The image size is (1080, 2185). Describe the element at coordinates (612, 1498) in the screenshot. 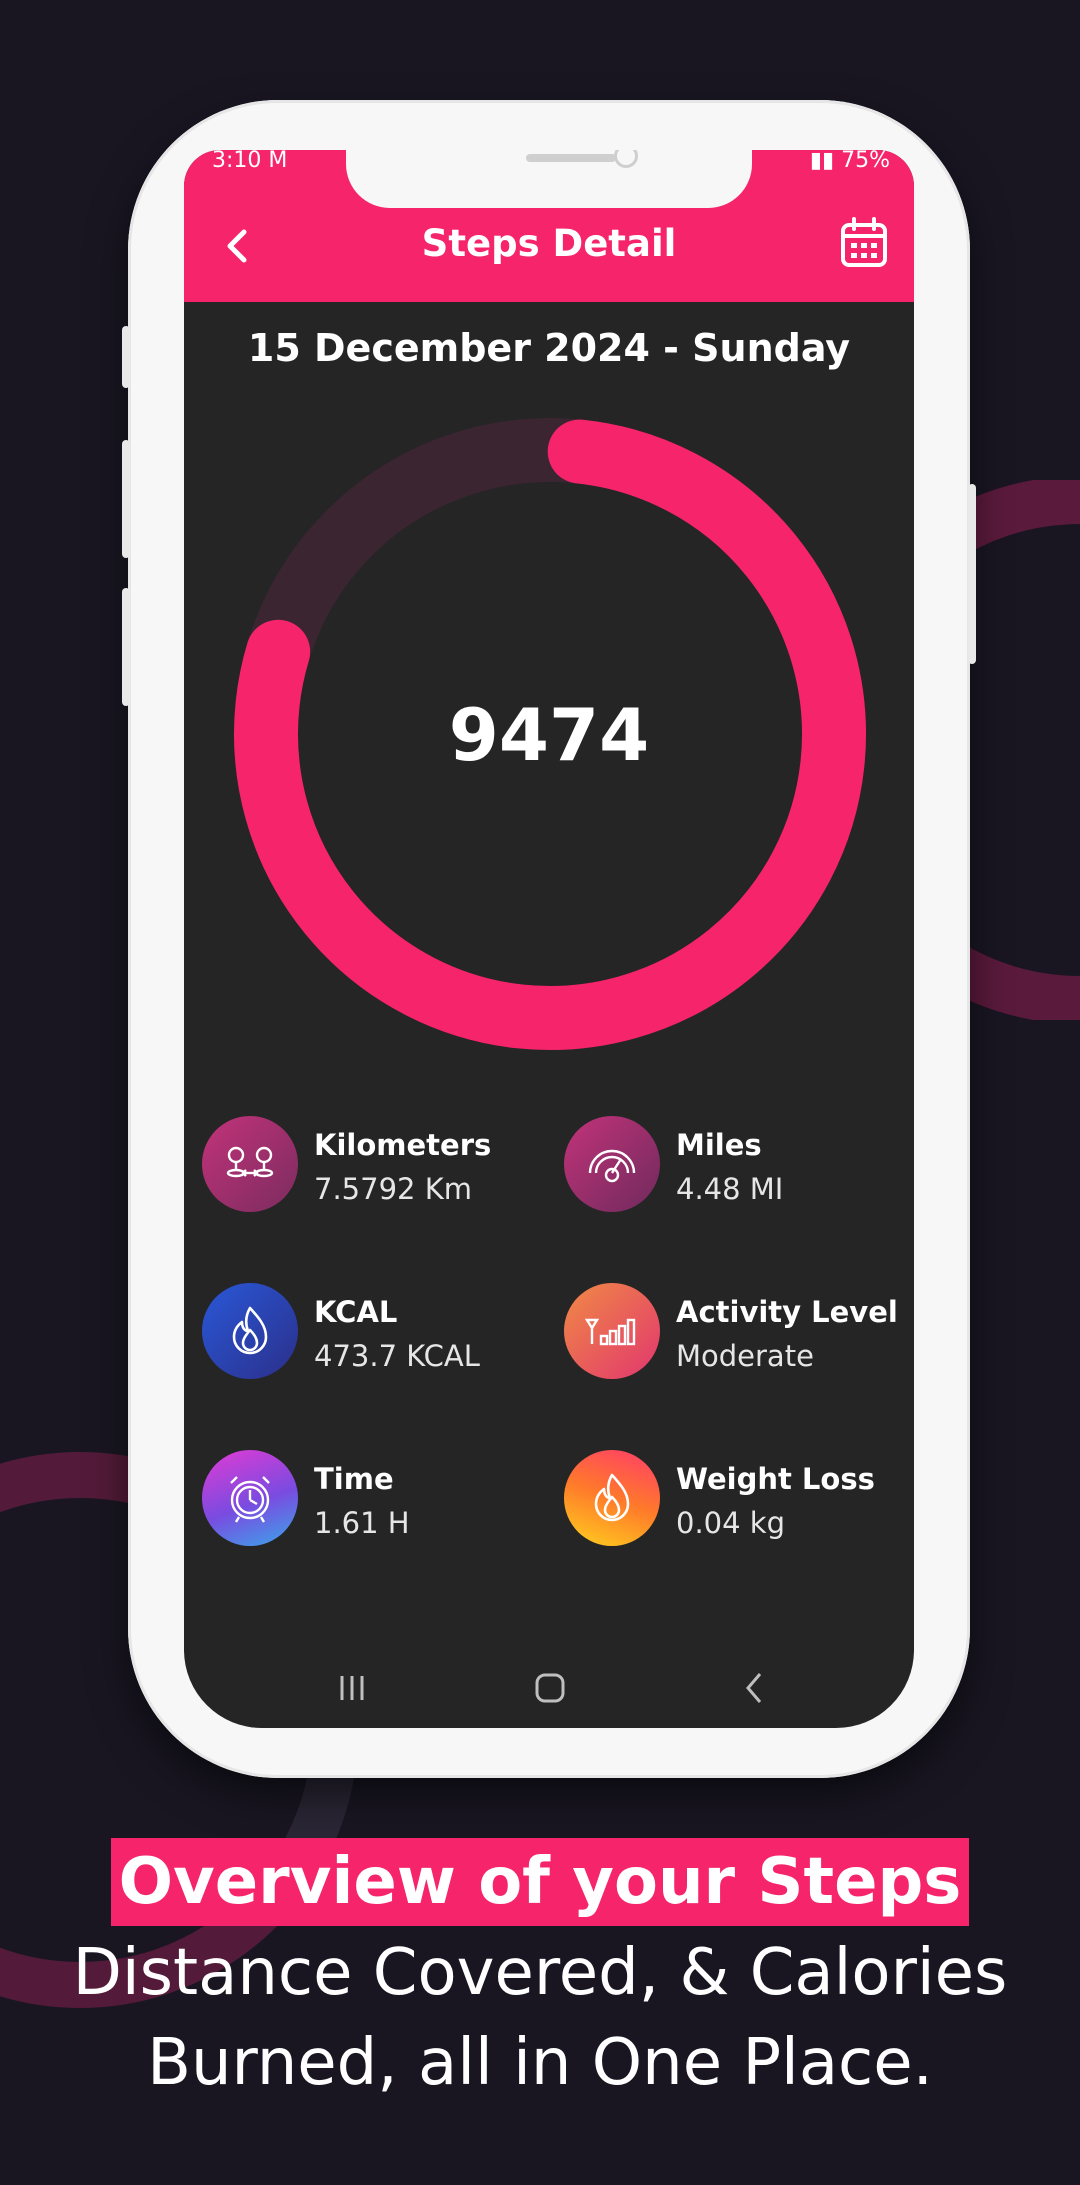

I see `fire-icon` at that location.